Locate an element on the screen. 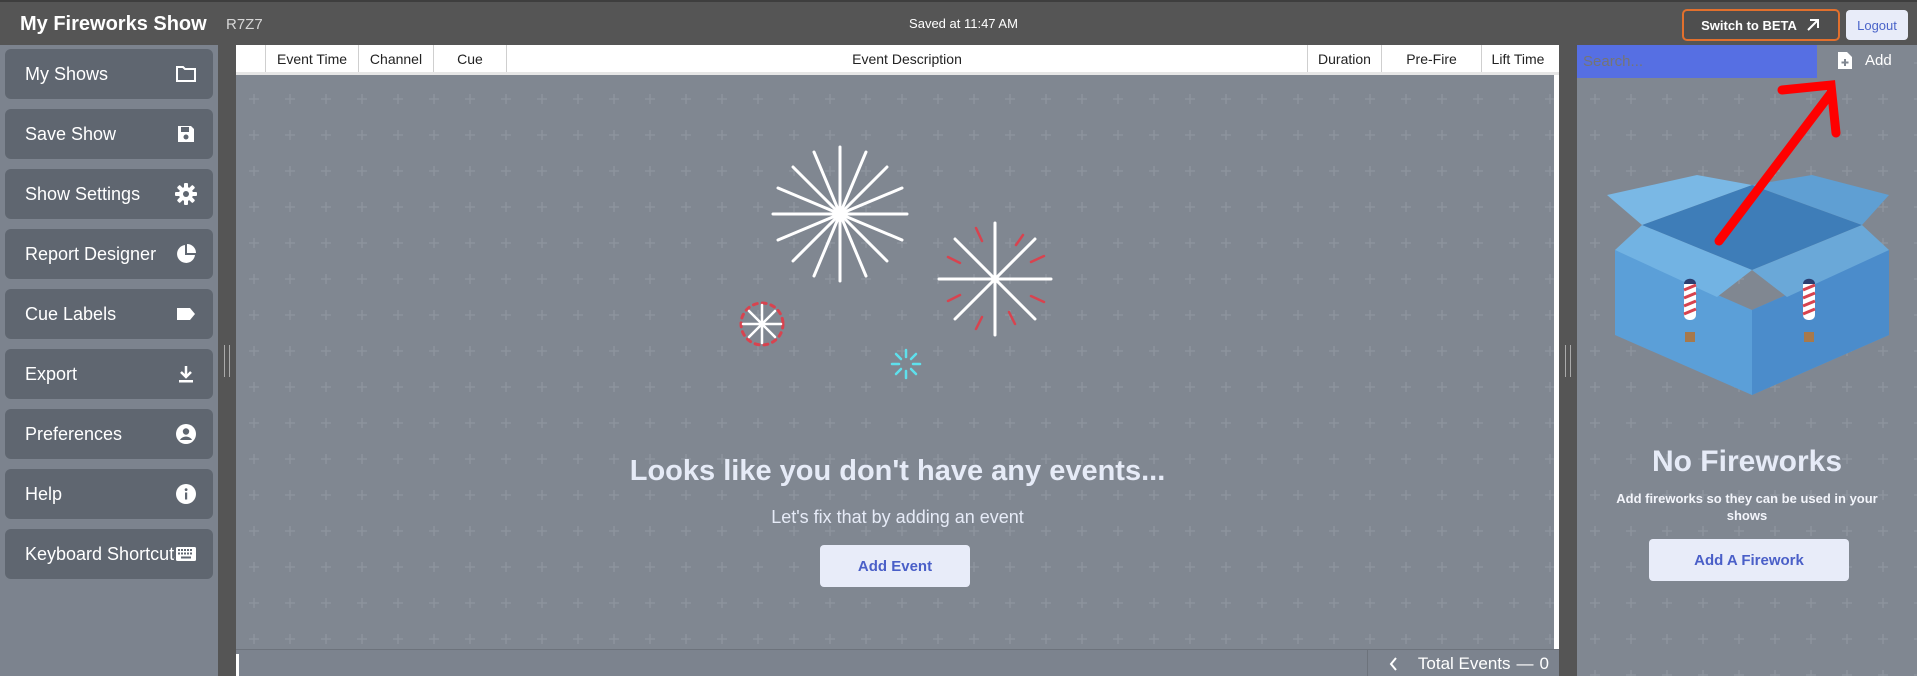 The height and width of the screenshot is (676, 1917). sidebar-item-label: Save Show is located at coordinates (71, 133).